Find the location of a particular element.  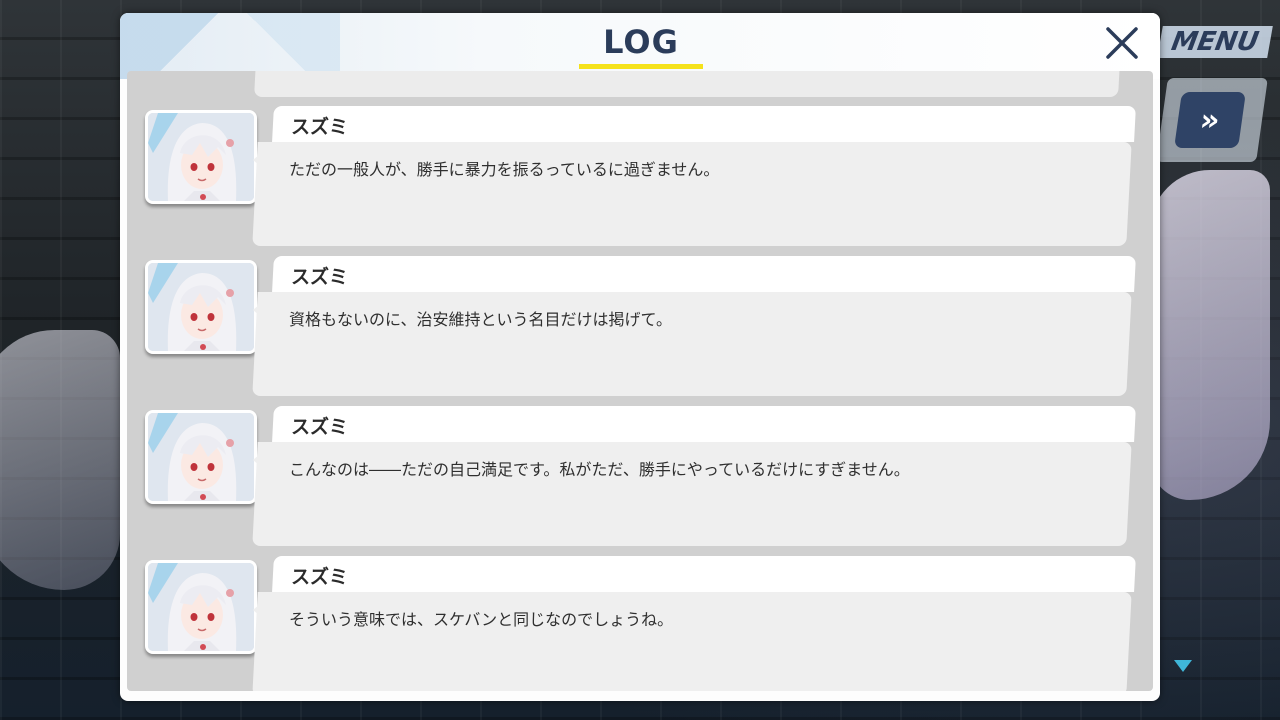

scroll-down-indicator-icon is located at coordinates (1183, 666).